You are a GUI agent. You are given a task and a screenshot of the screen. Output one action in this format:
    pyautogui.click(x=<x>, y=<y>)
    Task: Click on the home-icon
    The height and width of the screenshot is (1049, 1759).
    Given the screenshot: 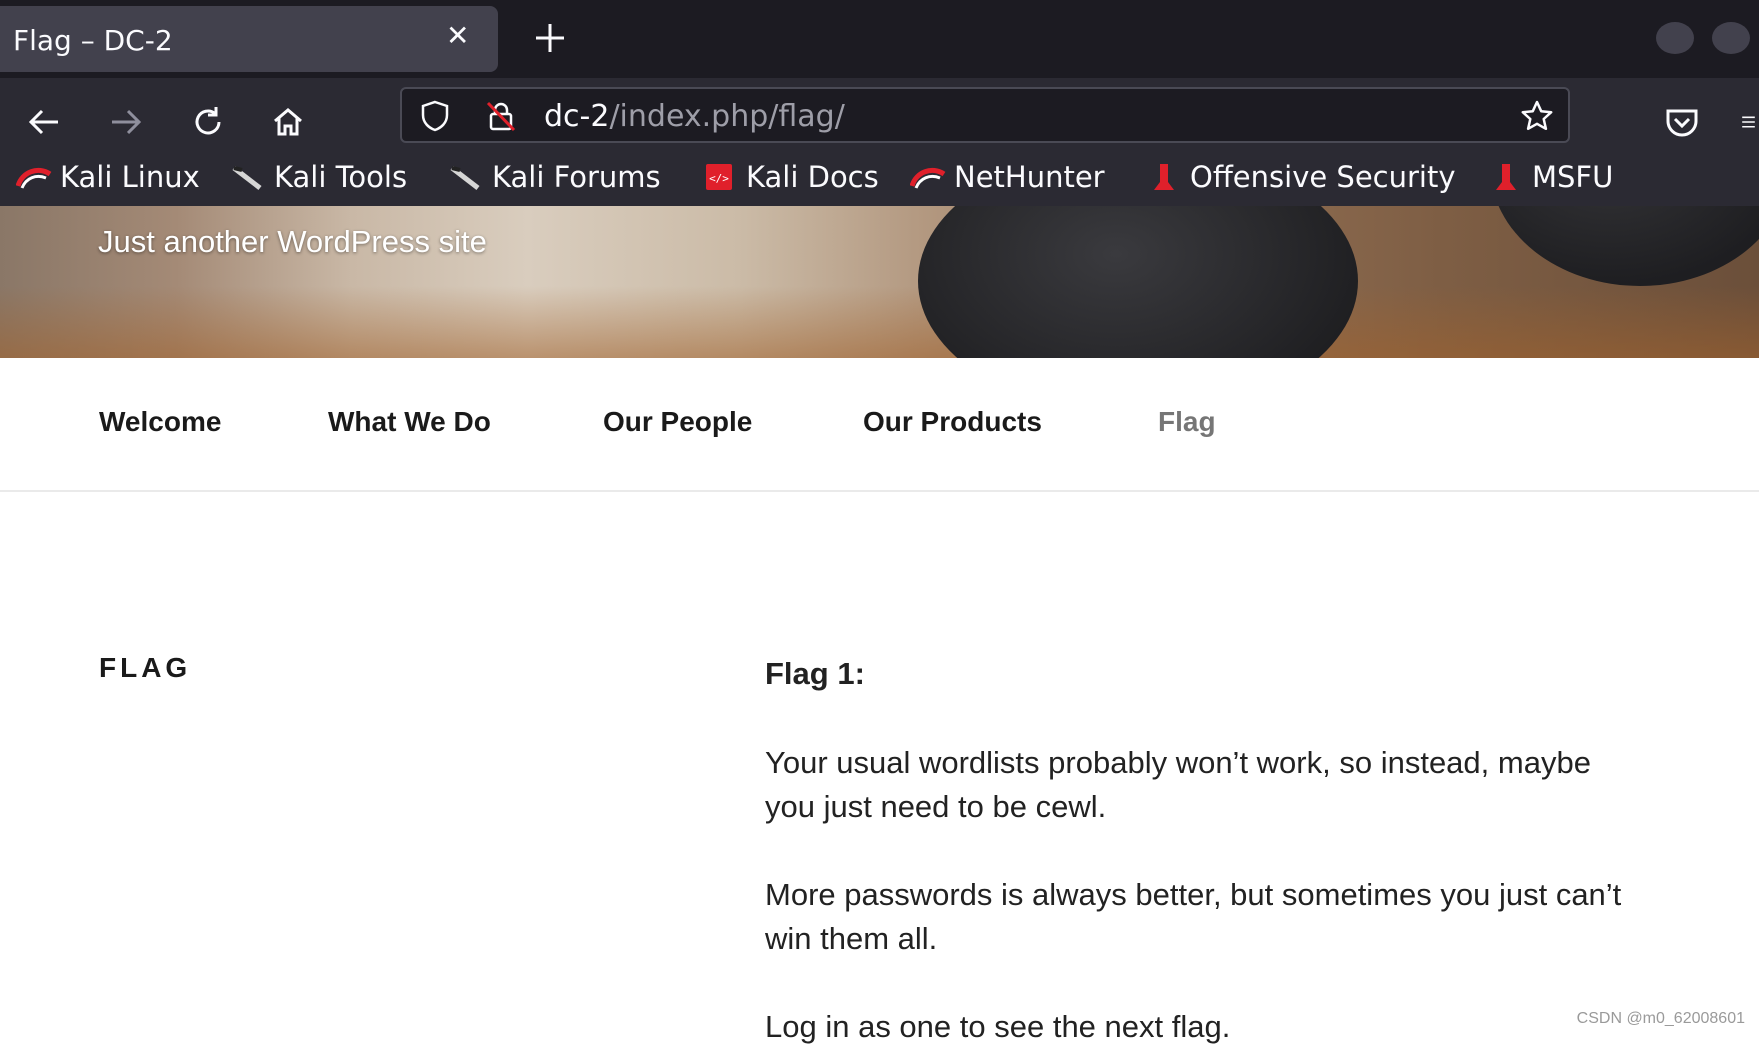 What is the action you would take?
    pyautogui.click(x=288, y=122)
    